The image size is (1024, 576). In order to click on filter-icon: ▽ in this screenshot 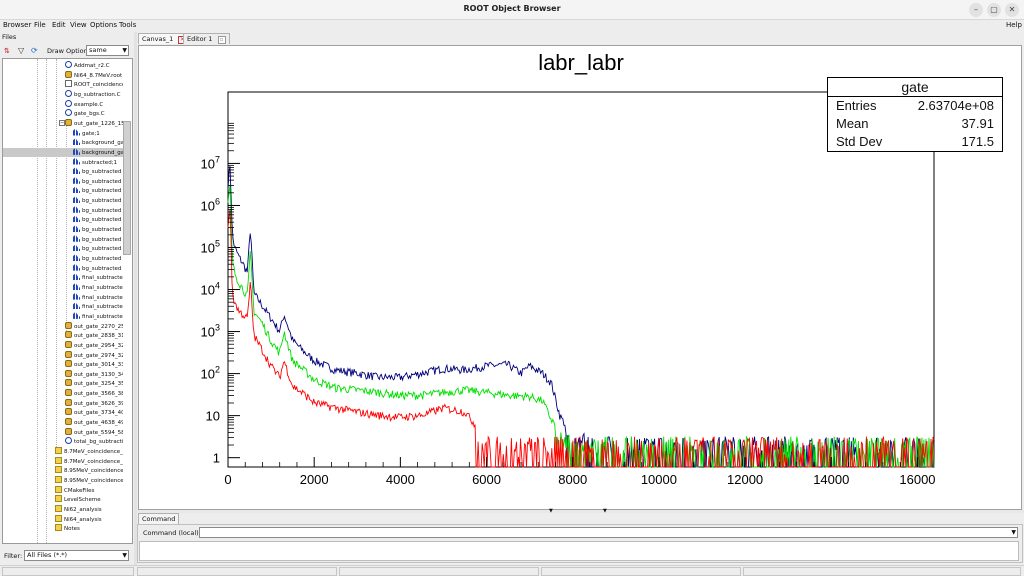, I will do `click(21, 50)`.